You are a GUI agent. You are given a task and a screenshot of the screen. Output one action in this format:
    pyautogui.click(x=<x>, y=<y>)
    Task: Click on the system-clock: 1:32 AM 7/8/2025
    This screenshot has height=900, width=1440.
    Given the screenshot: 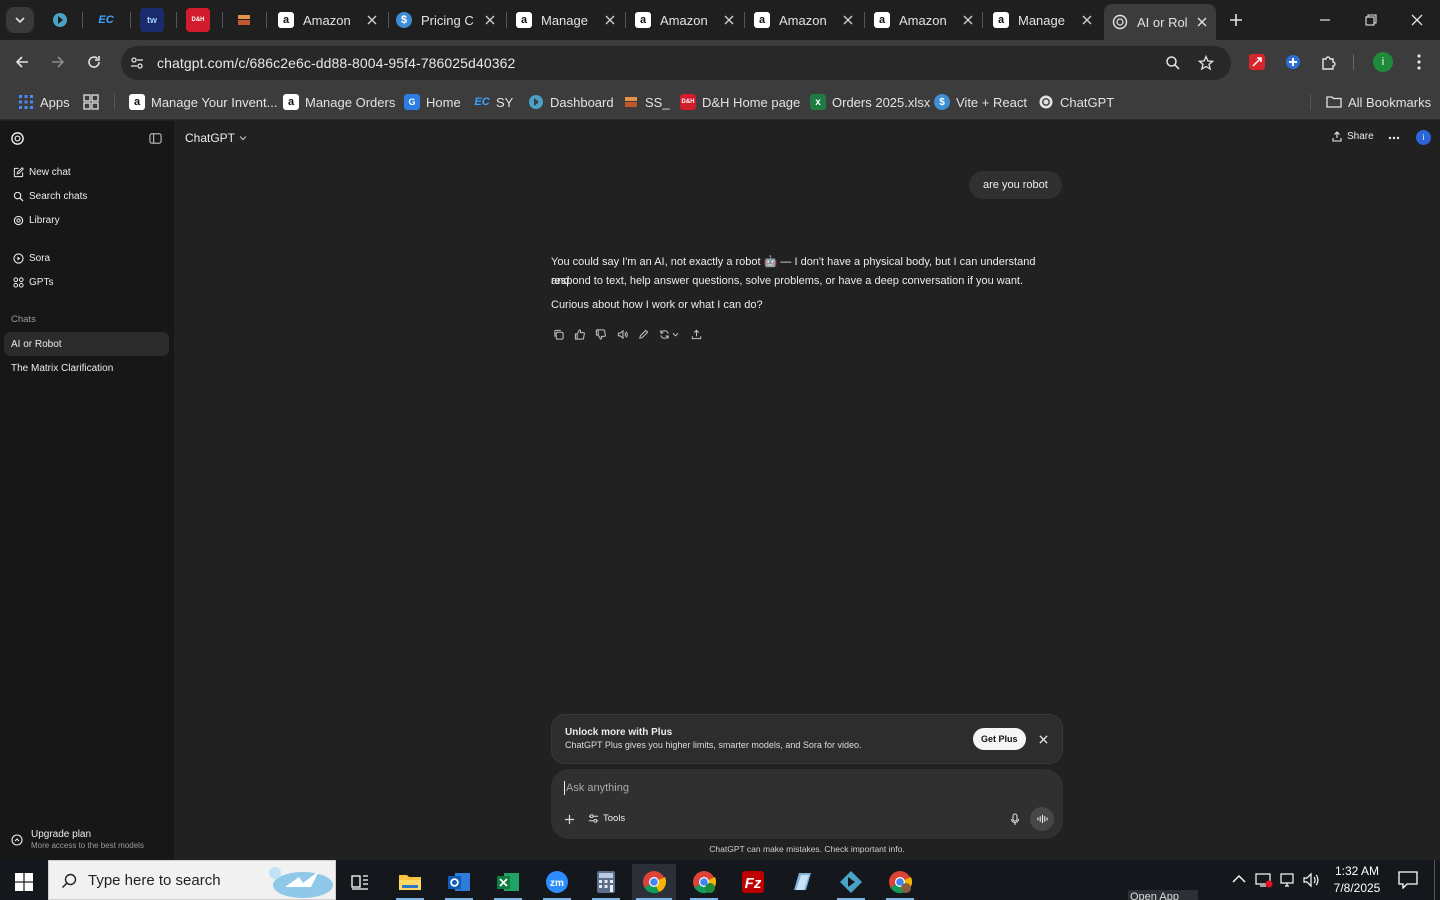 What is the action you would take?
    pyautogui.click(x=1357, y=880)
    